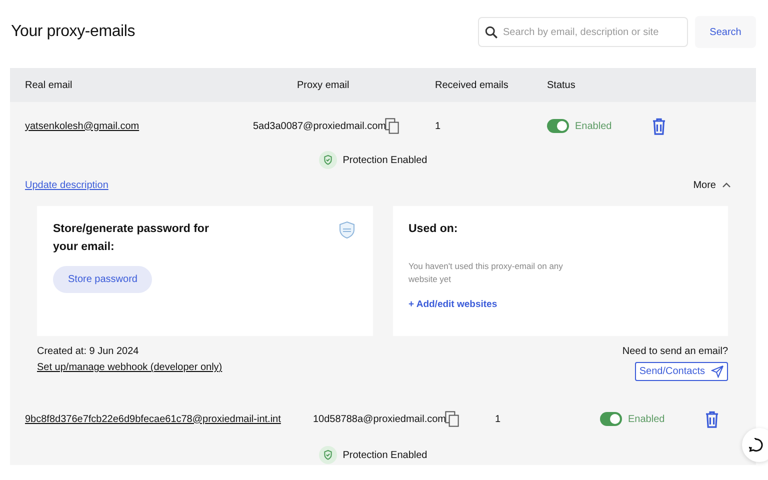  Describe the element at coordinates (73, 32) in the screenshot. I see `page-title: Your proxy-emails` at that location.